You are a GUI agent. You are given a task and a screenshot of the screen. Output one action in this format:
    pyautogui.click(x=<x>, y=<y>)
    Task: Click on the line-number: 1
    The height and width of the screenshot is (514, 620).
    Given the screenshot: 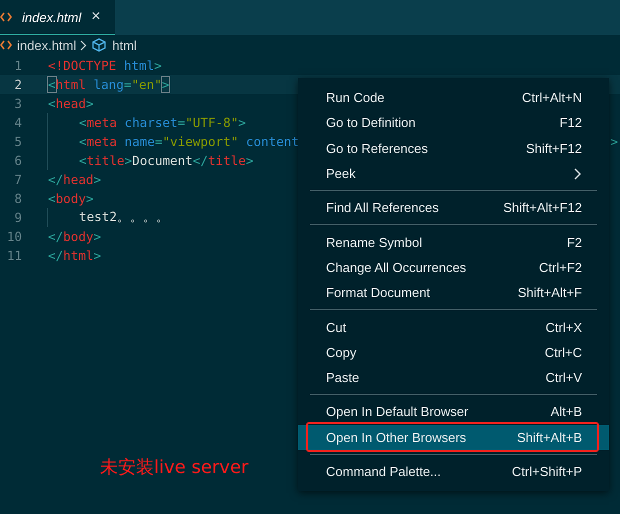 What is the action you would take?
    pyautogui.click(x=17, y=65)
    